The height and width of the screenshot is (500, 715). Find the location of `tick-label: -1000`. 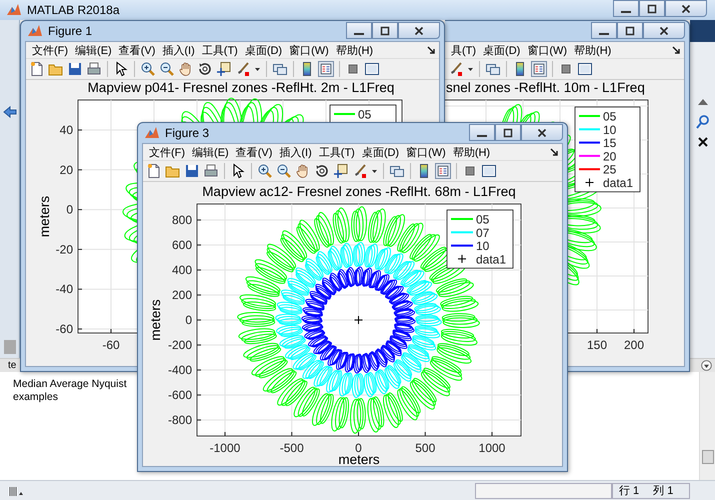

tick-label: -1000 is located at coordinates (225, 448).